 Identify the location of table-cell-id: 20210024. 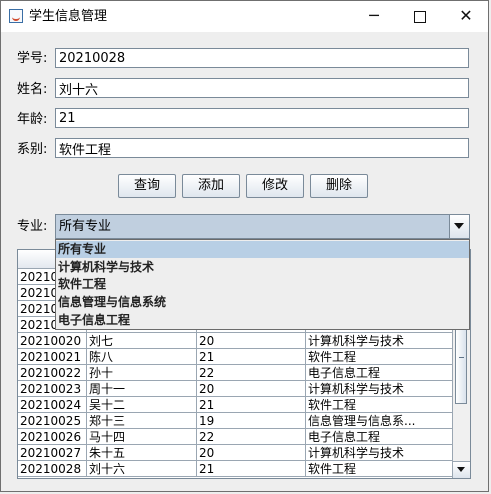
(52, 405).